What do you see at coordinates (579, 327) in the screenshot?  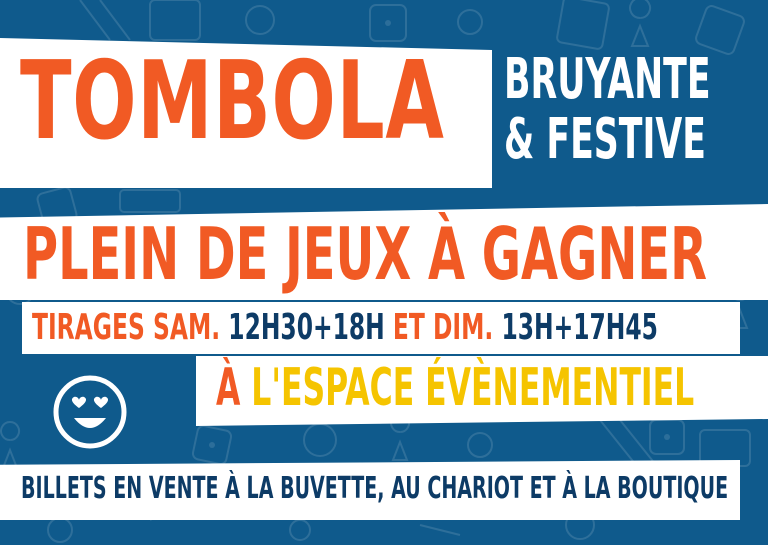 I see `draw-day-2-times: 13H+17H45` at bounding box center [579, 327].